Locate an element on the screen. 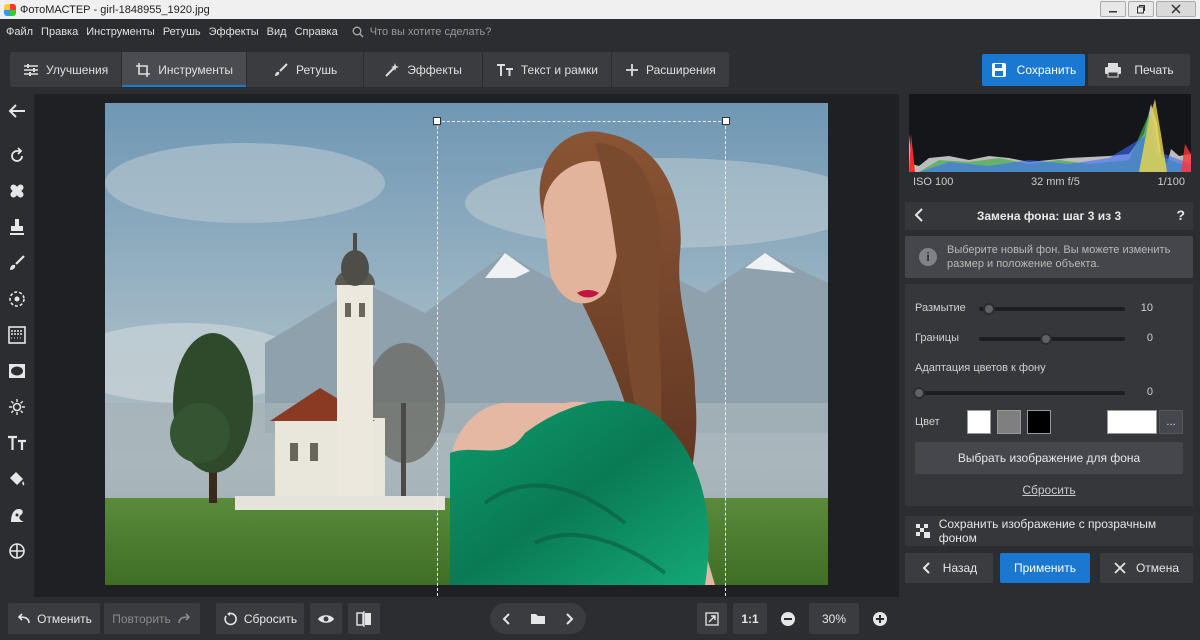 This screenshot has height=640, width=1200. minimize-icon is located at coordinates (1113, 12).